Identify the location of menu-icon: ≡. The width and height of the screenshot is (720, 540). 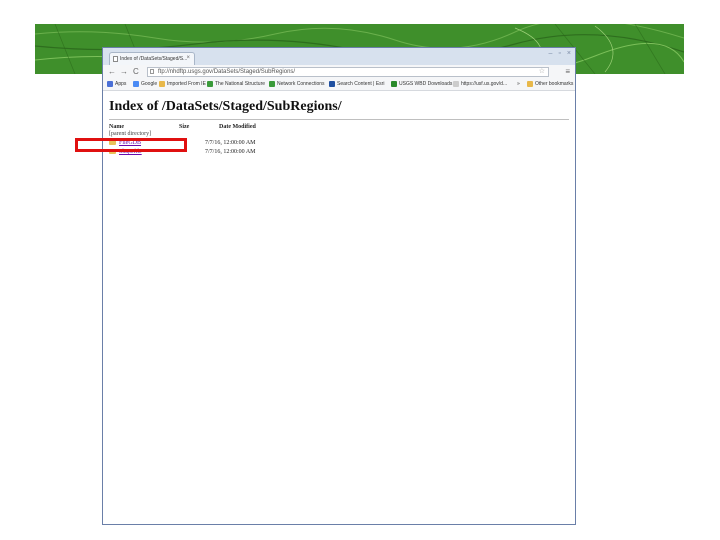
(567, 71).